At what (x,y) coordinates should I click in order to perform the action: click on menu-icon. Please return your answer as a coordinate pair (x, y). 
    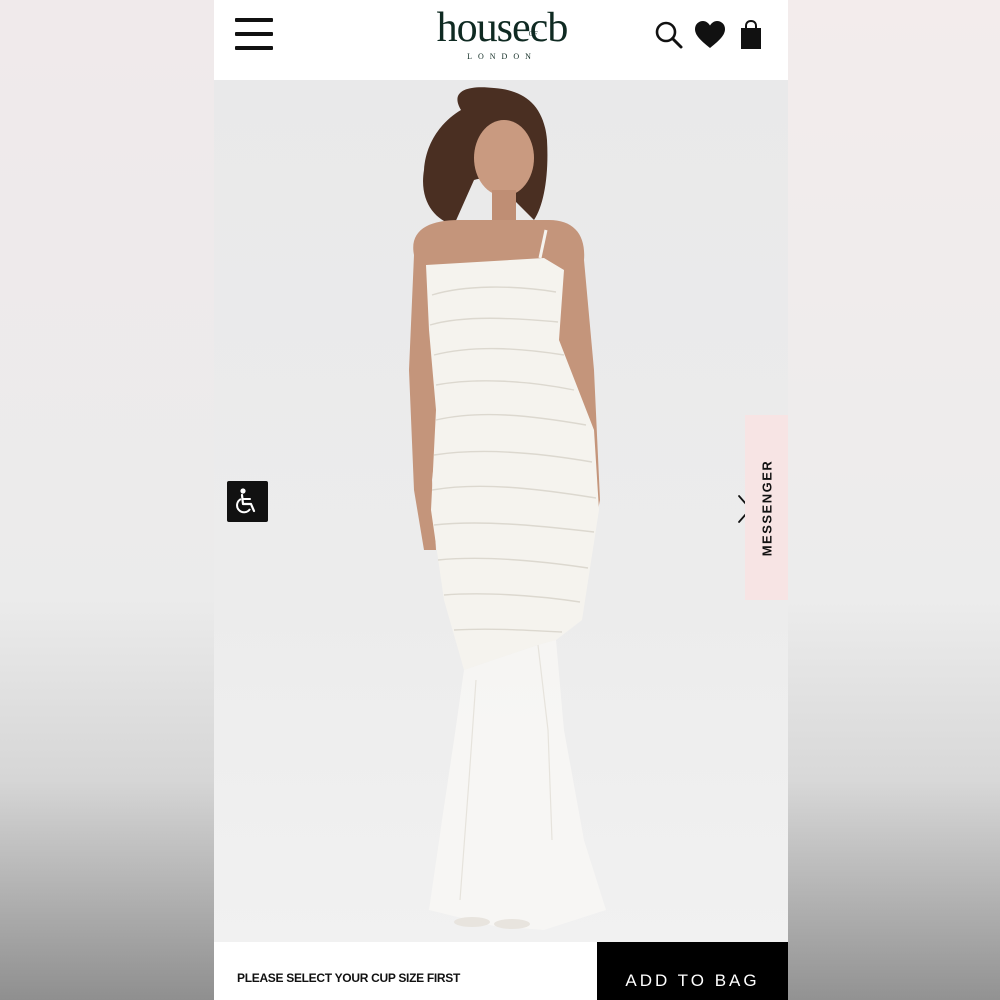
    Looking at the image, I should click on (255, 35).